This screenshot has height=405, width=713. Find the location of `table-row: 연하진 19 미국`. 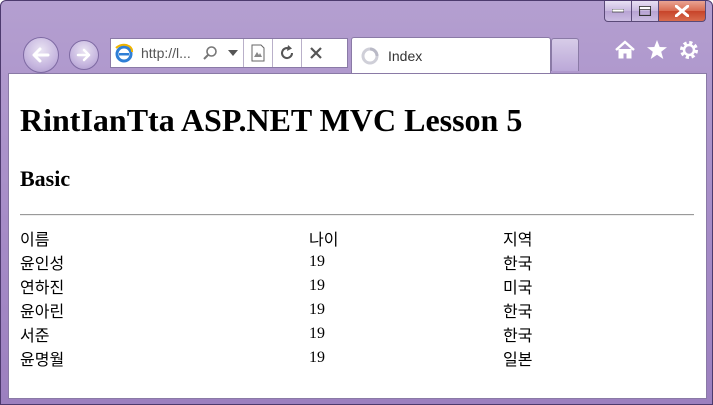

table-row: 연하진 19 미국 is located at coordinates (357, 286).